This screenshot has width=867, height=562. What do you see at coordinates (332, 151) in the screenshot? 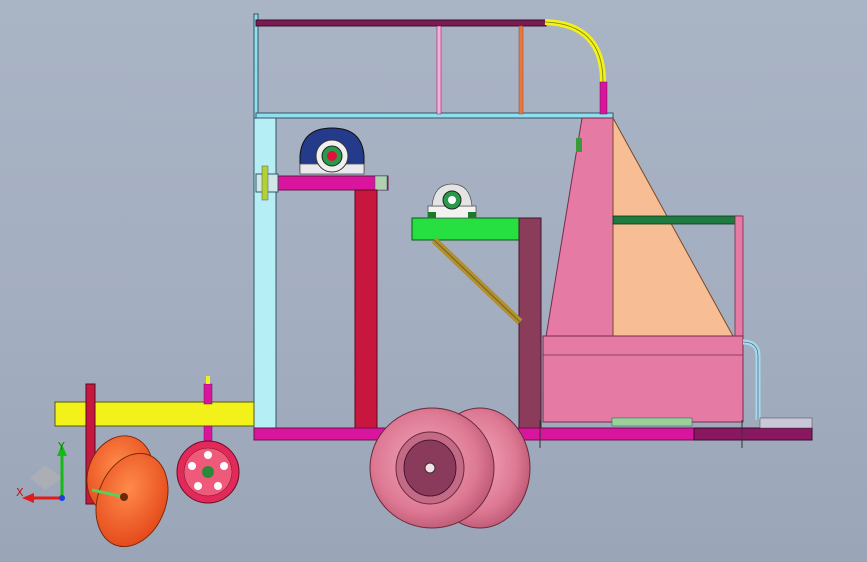
I see `upper-pillow-block` at bounding box center [332, 151].